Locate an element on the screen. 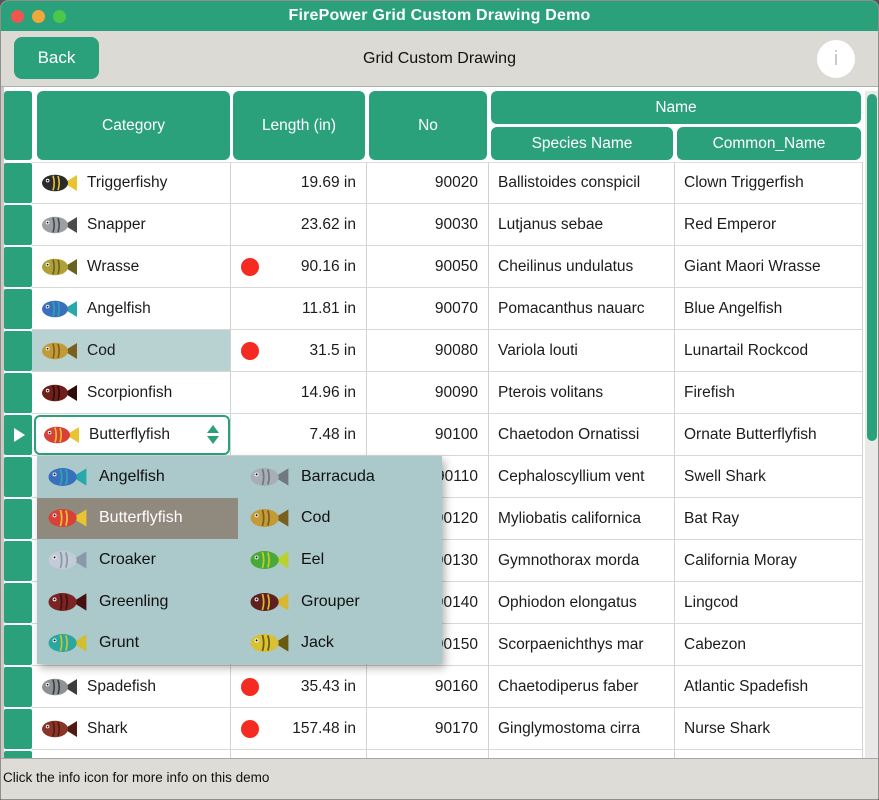 Image resolution: width=879 pixels, height=800 pixels. column-header-common: Common_Name is located at coordinates (769, 143).